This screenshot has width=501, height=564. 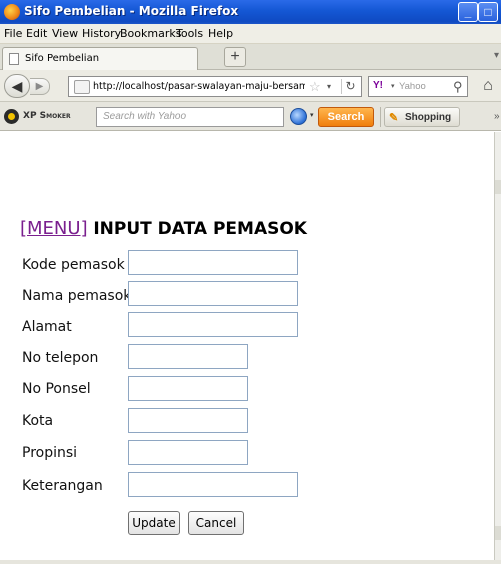 What do you see at coordinates (497, 116) in the screenshot?
I see `toolbar-overflow-chevron-icon: »` at bounding box center [497, 116].